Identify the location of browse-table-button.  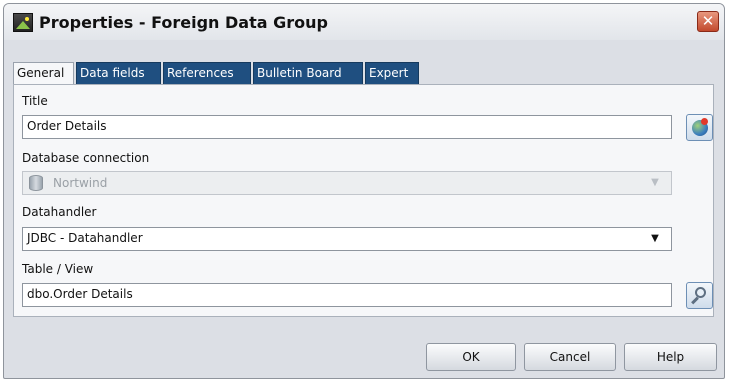
(699, 295).